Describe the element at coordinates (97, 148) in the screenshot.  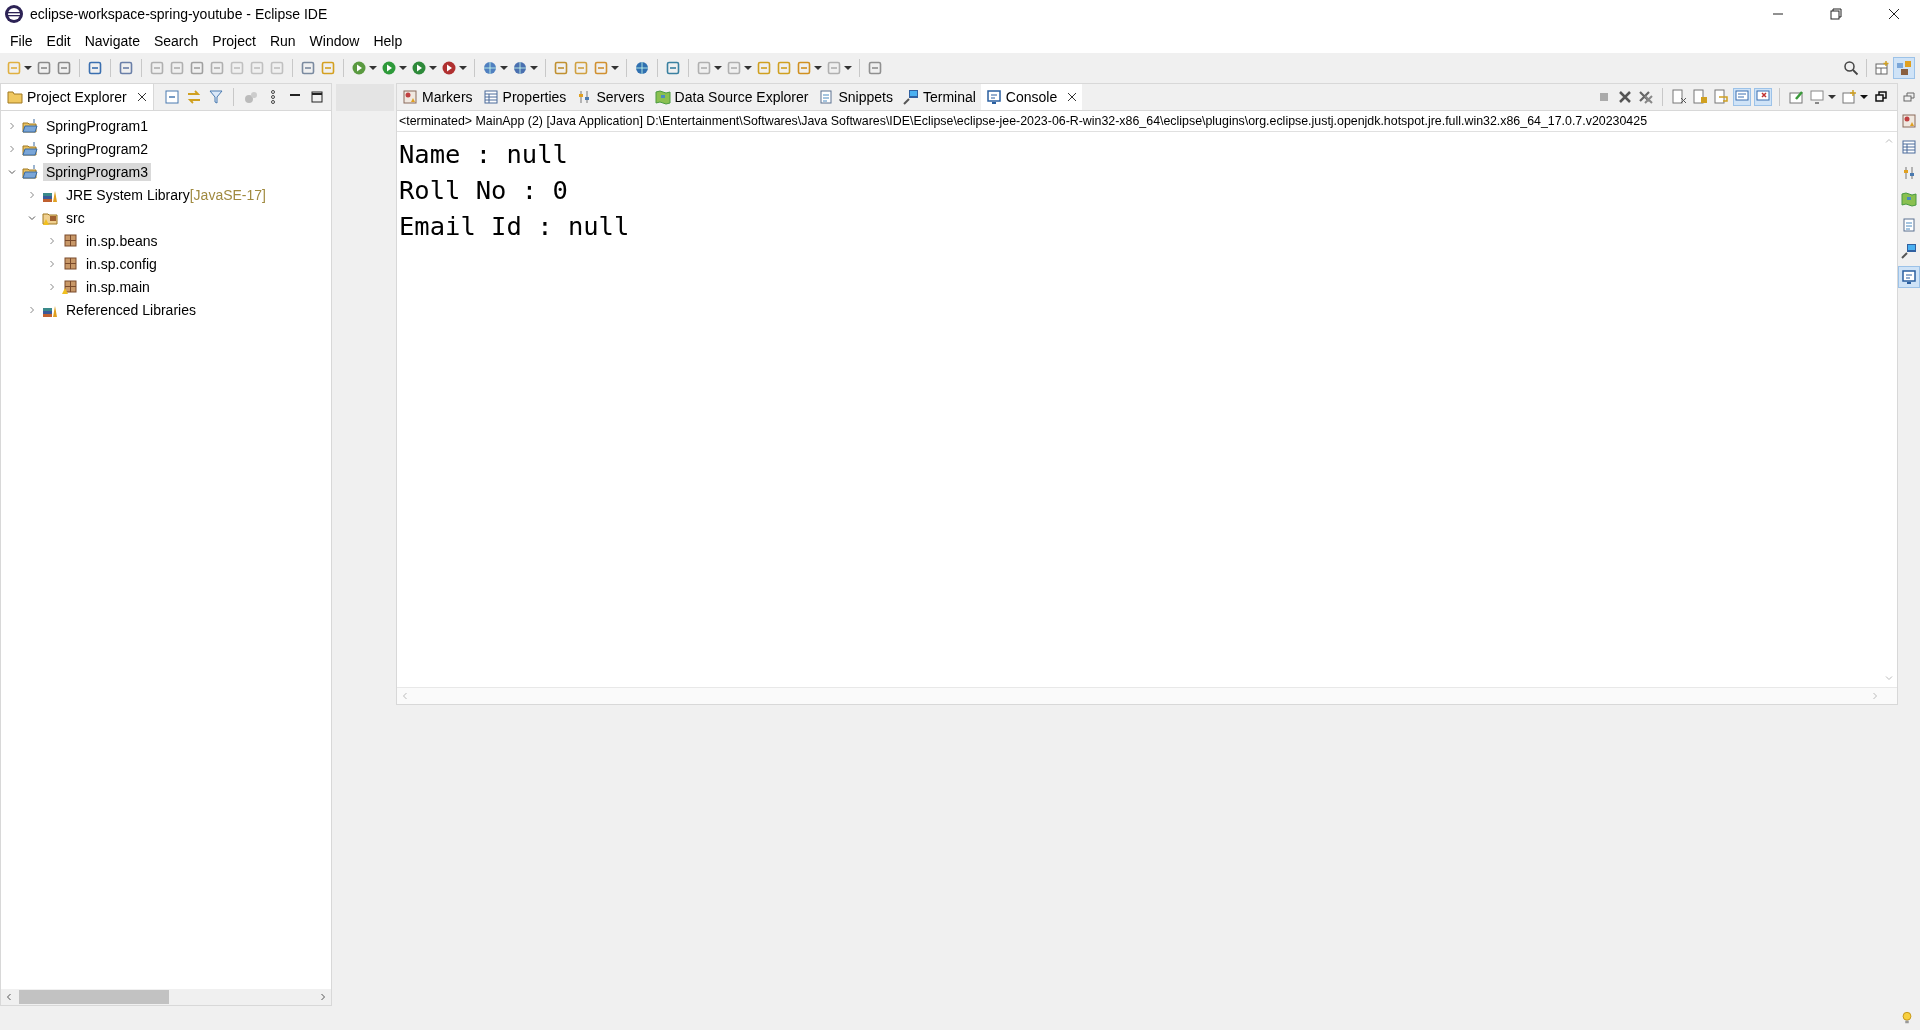
I see `tree-item: SpringProgram2` at that location.